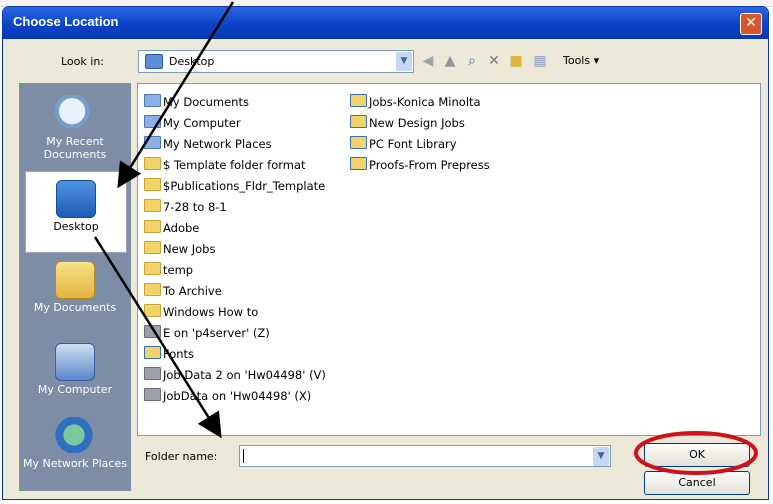  I want to click on views-icon: ▦, so click(540, 61).